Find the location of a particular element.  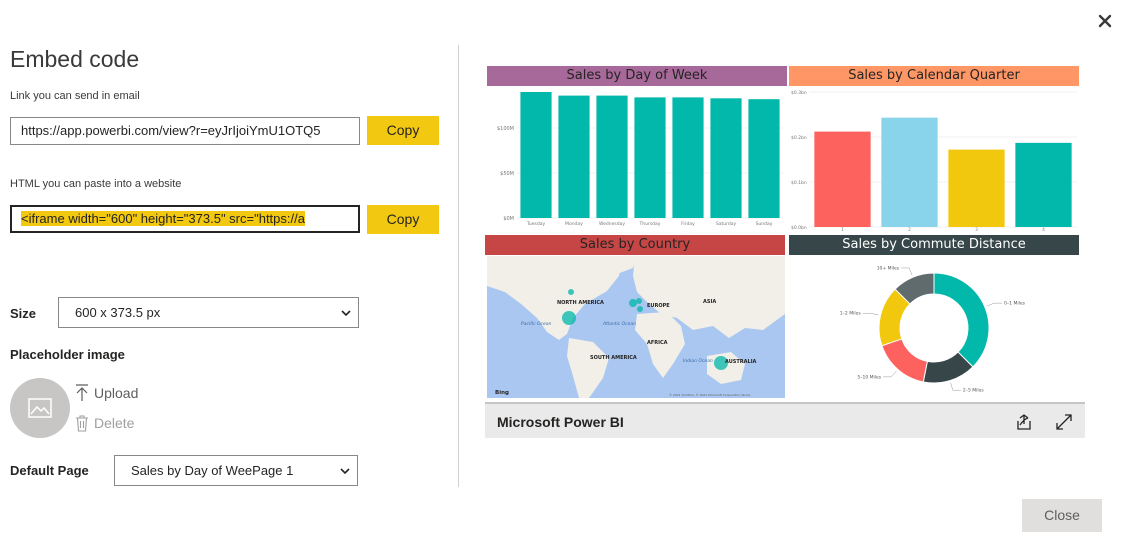

map-label-asia: ASIA is located at coordinates (709, 302).